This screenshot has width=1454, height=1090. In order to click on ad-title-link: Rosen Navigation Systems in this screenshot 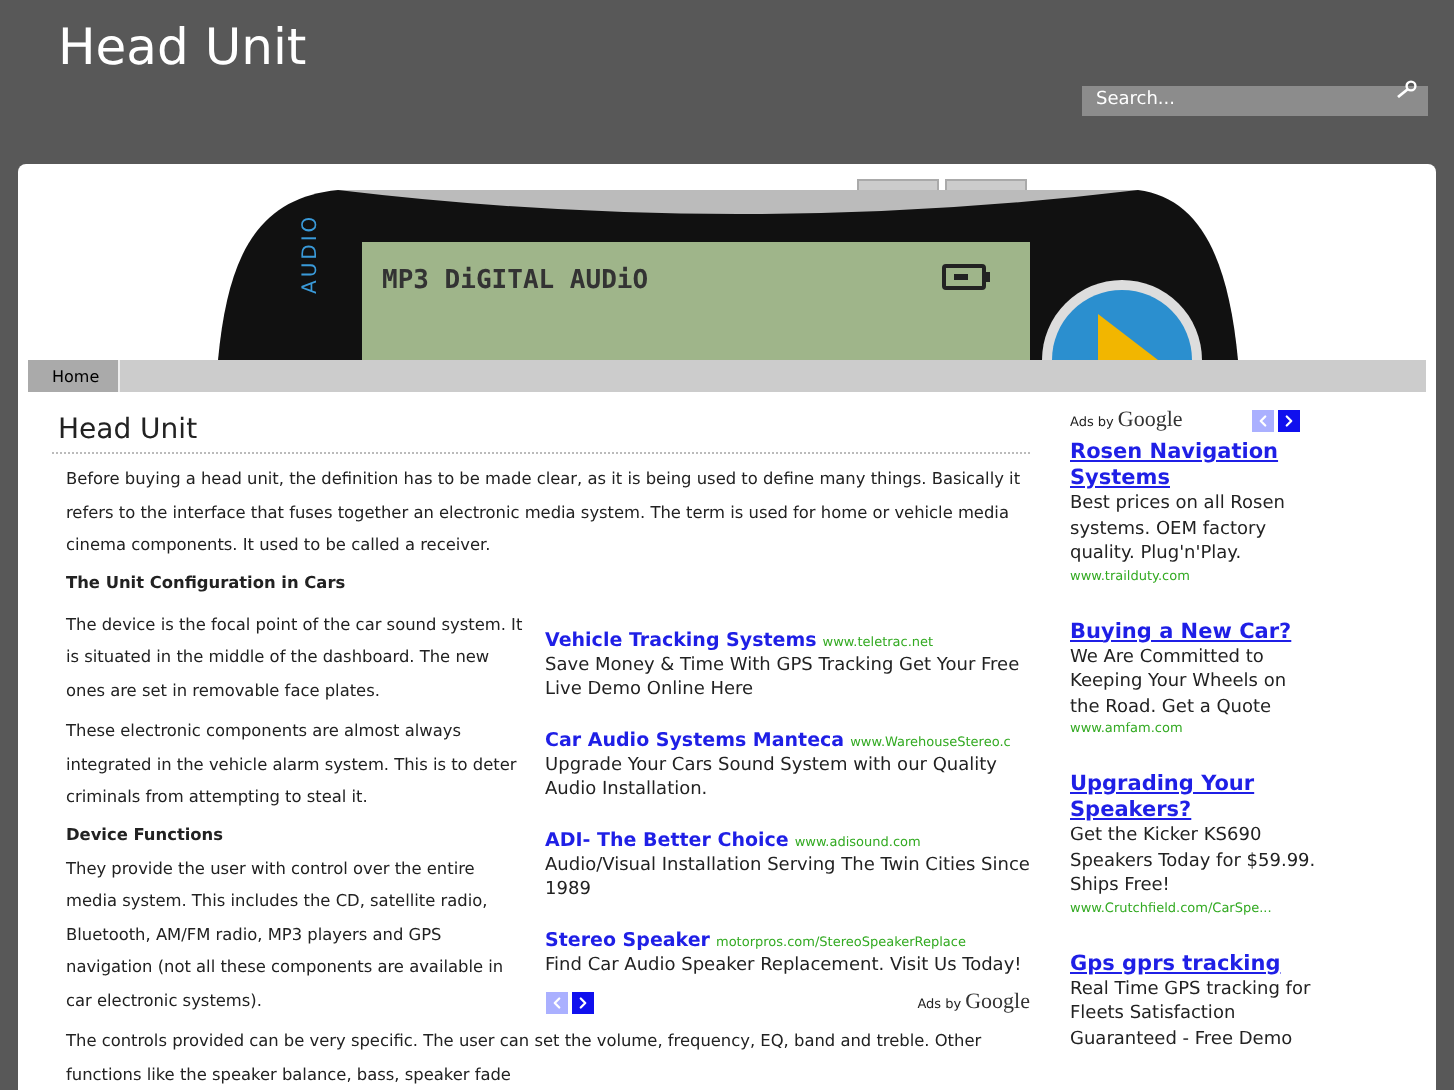, I will do `click(1195, 466)`.